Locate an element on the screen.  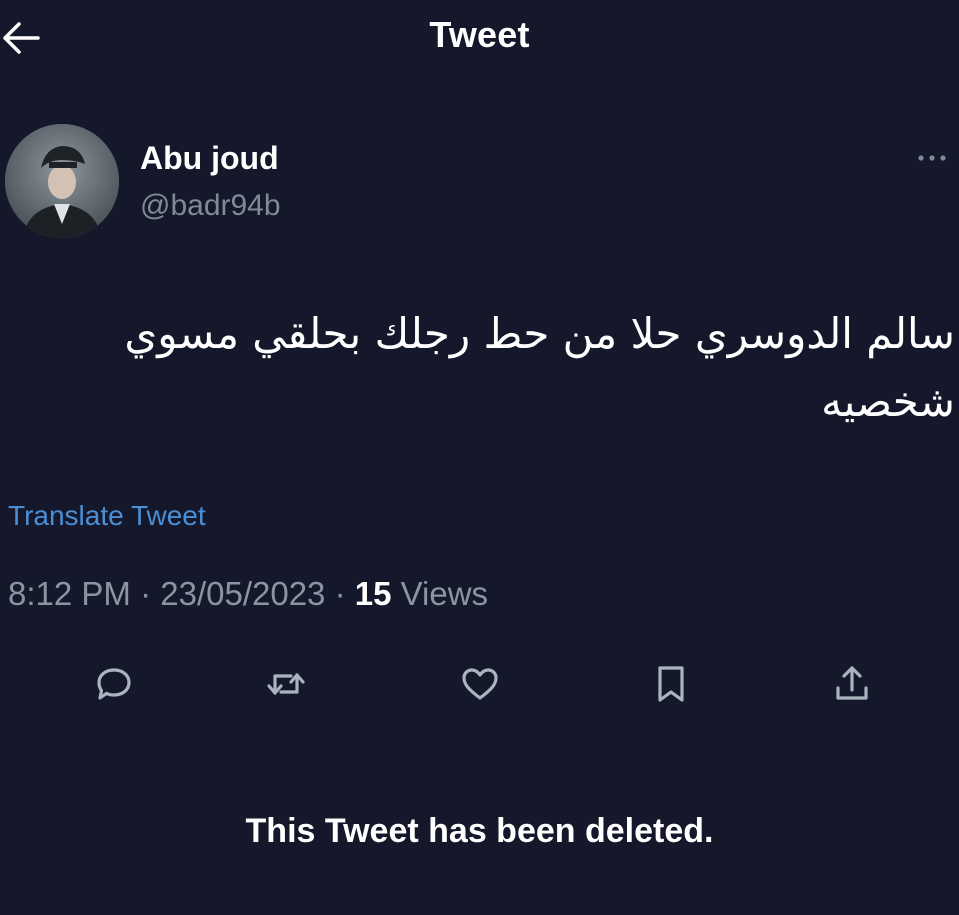
heart-icon is located at coordinates (480, 684).